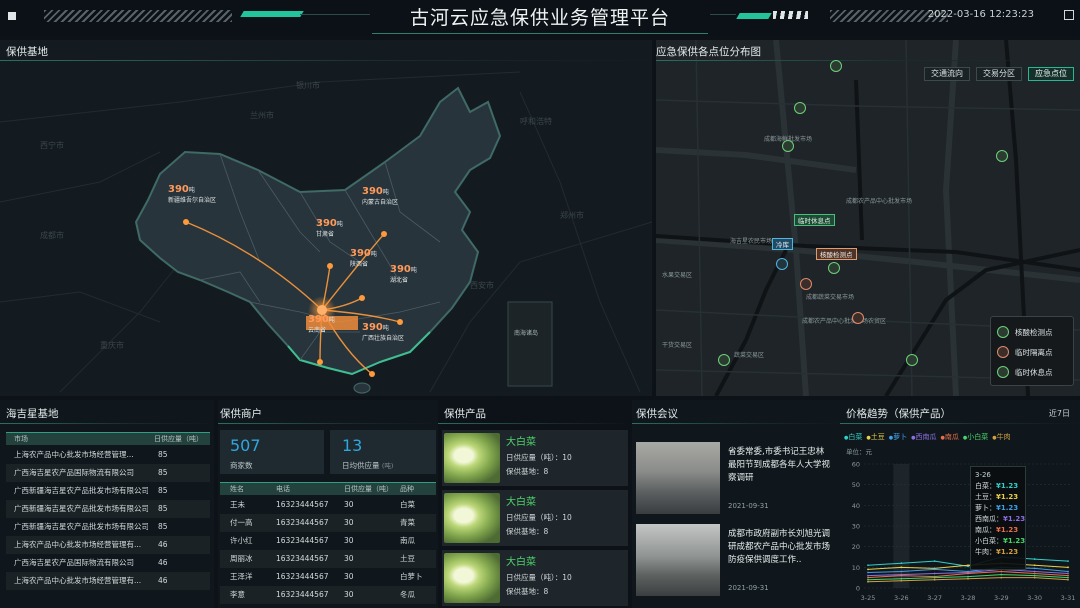 This screenshot has height=608, width=1080. I want to click on table-row: 许小红 16323444567 30 南瓜, so click(328, 541).